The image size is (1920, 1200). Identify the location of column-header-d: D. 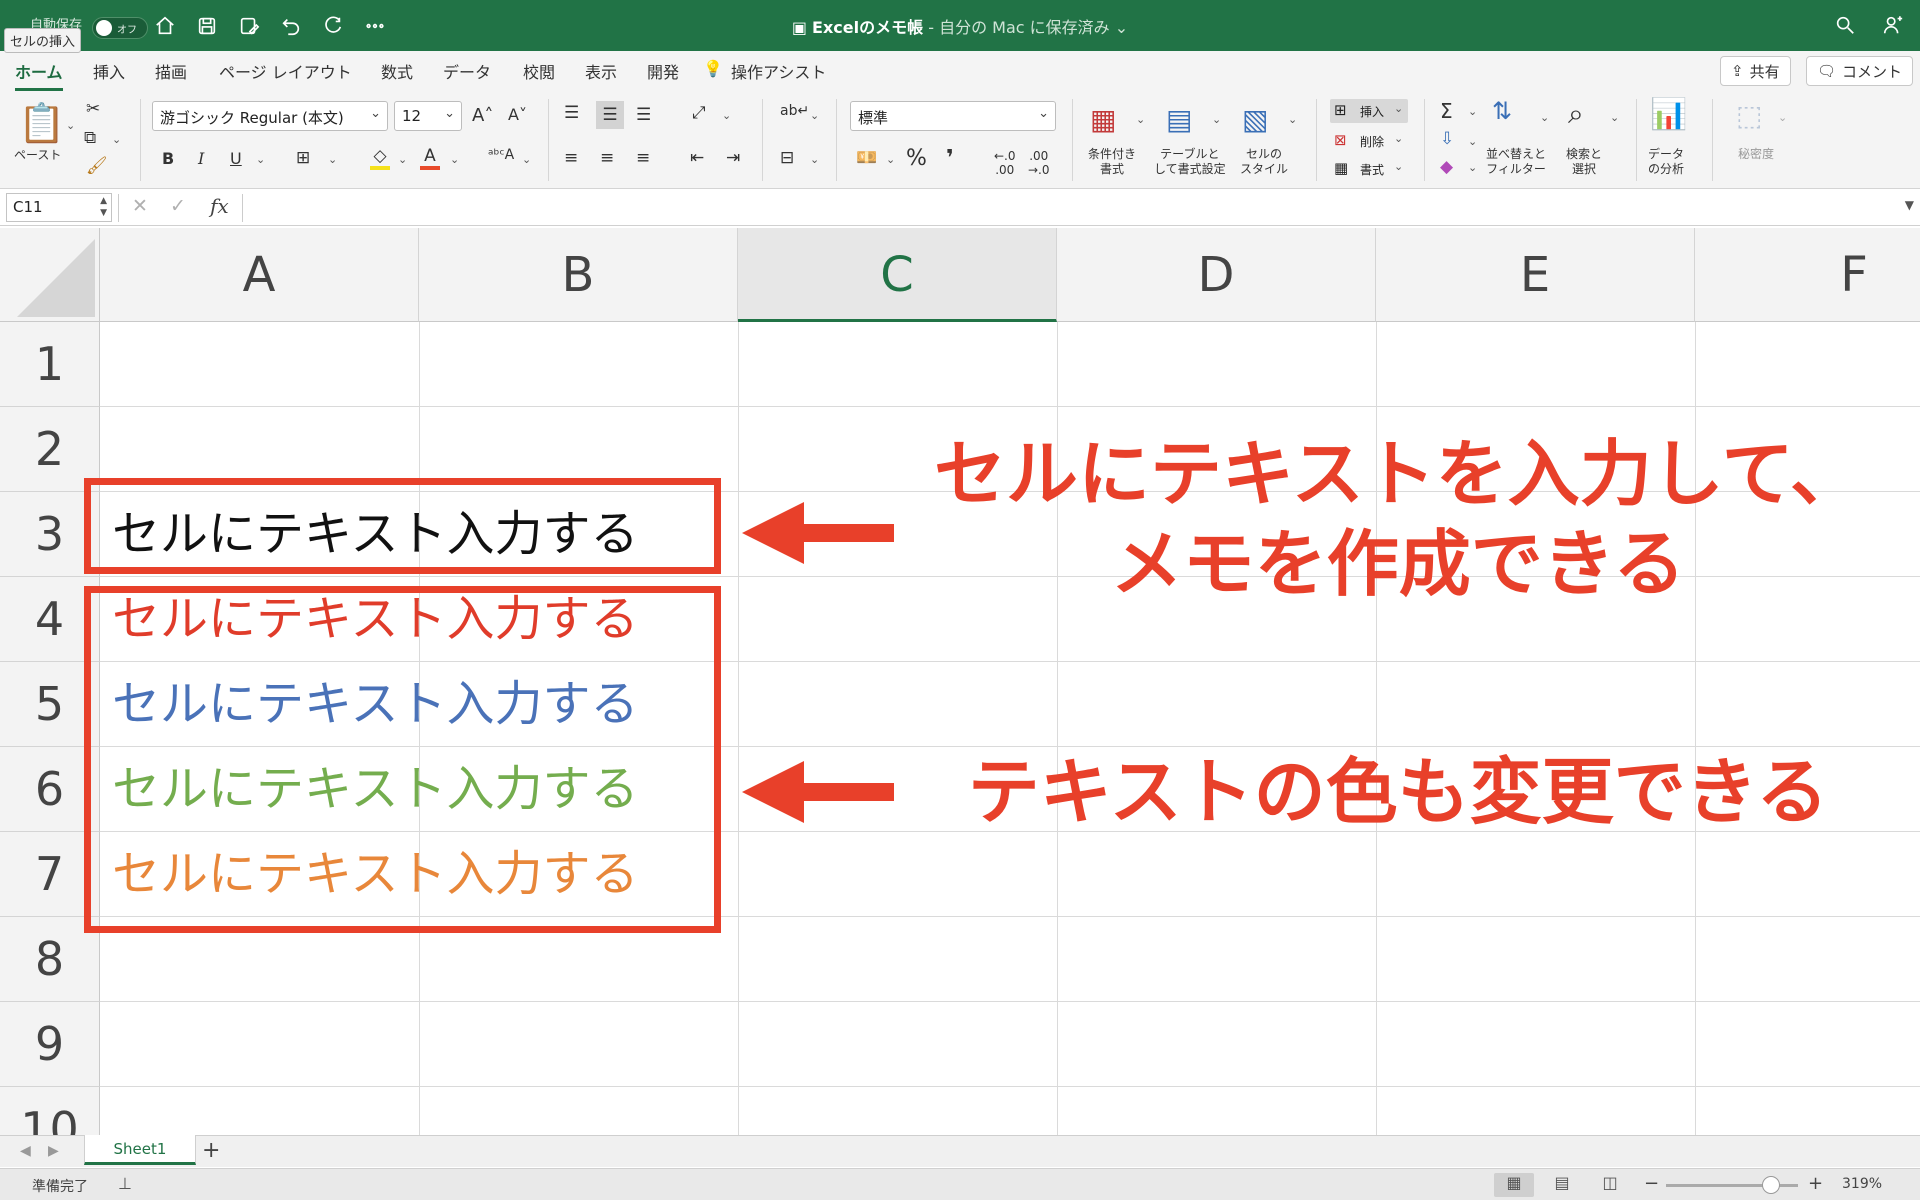
(1216, 275).